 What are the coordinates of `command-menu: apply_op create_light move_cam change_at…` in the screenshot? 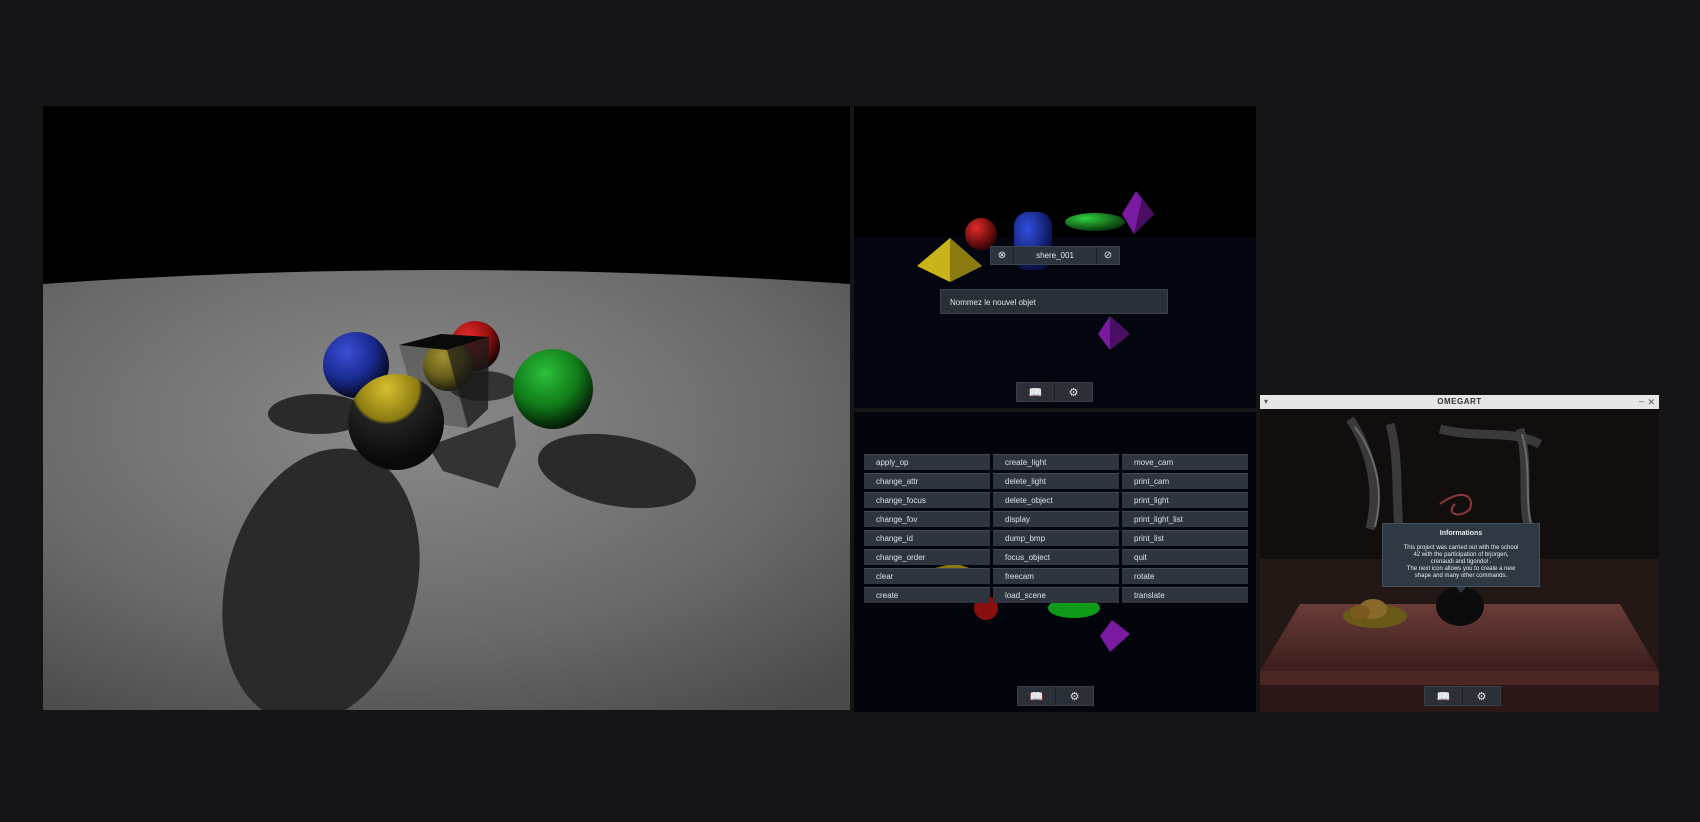 It's located at (1056, 528).